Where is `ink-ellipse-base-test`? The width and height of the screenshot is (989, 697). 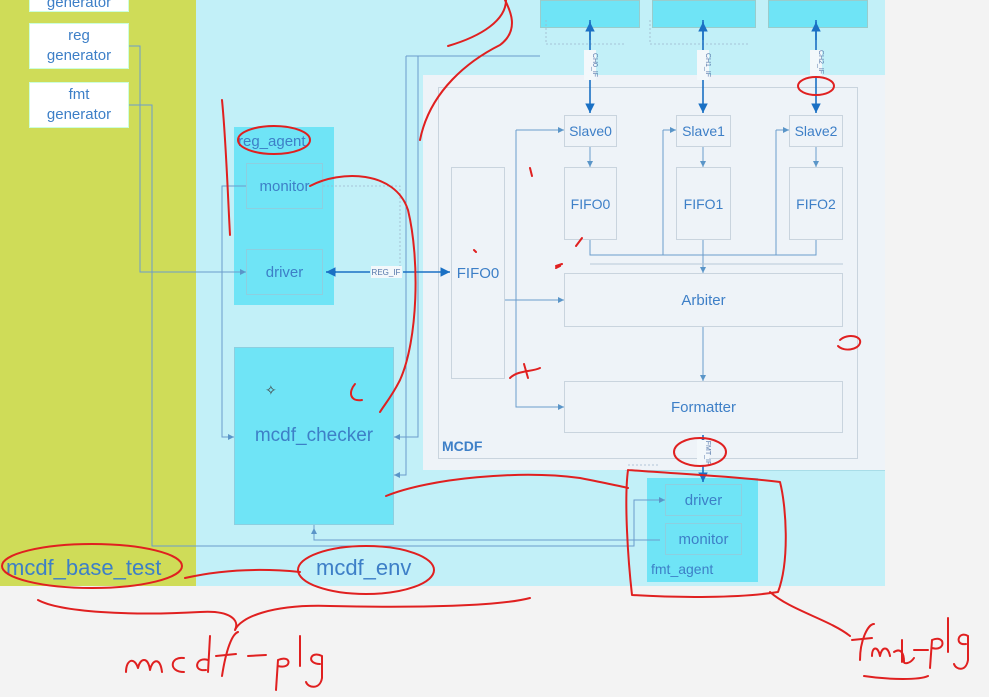
ink-ellipse-base-test is located at coordinates (92, 566).